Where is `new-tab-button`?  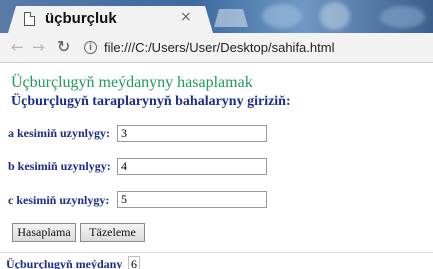 new-tab-button is located at coordinates (231, 18).